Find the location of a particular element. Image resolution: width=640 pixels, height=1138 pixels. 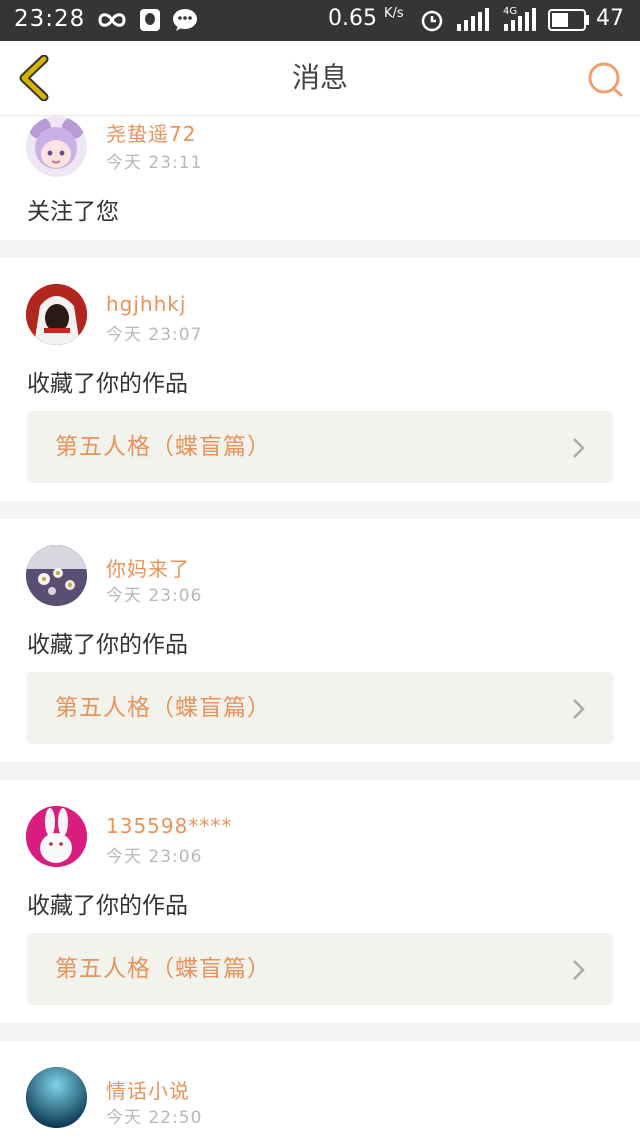

battery-level: 47 is located at coordinates (610, 18).